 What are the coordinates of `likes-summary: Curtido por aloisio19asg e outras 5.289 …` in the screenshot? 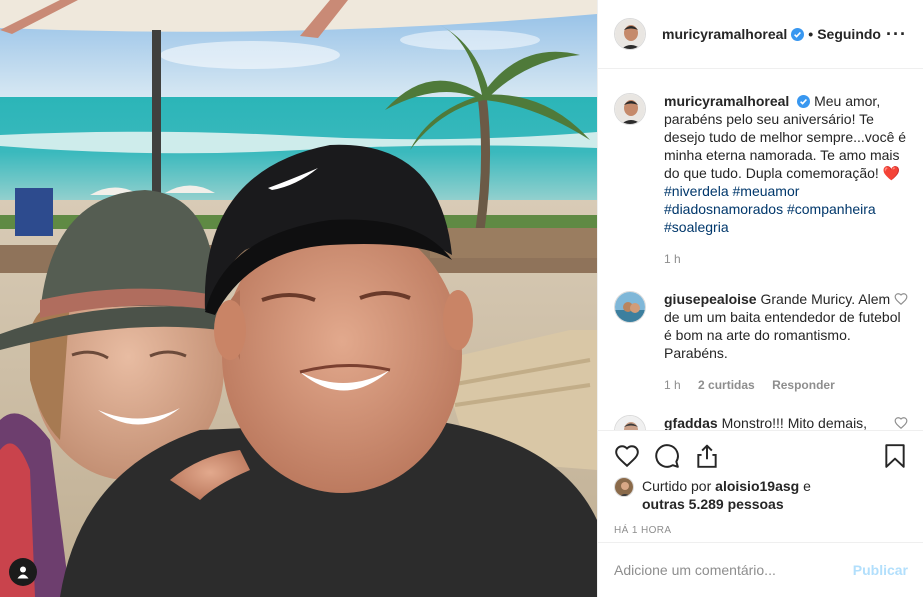 It's located at (761, 495).